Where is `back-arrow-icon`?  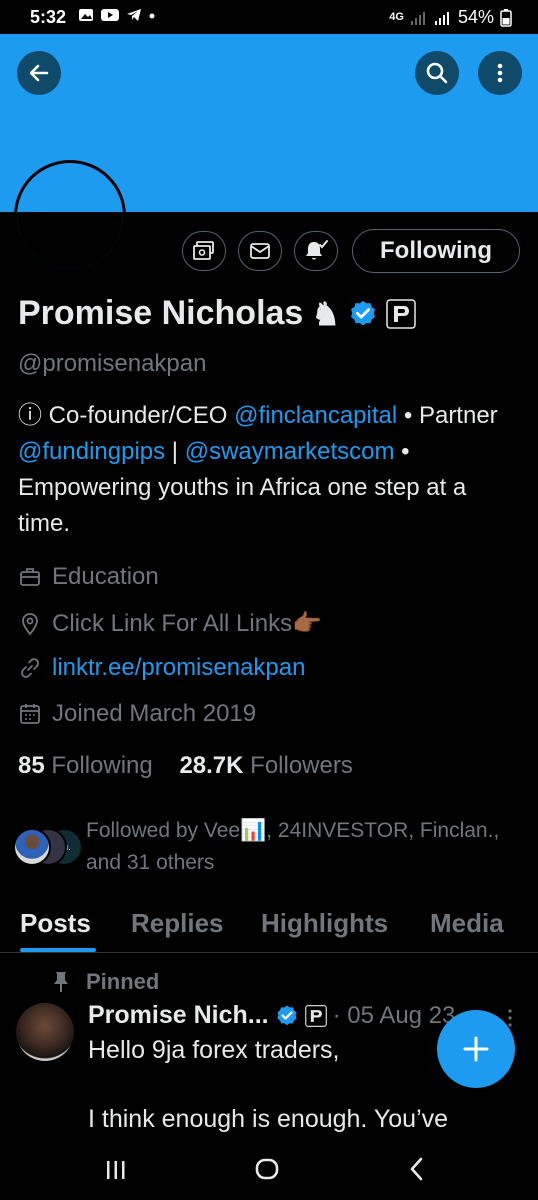 back-arrow-icon is located at coordinates (39, 73).